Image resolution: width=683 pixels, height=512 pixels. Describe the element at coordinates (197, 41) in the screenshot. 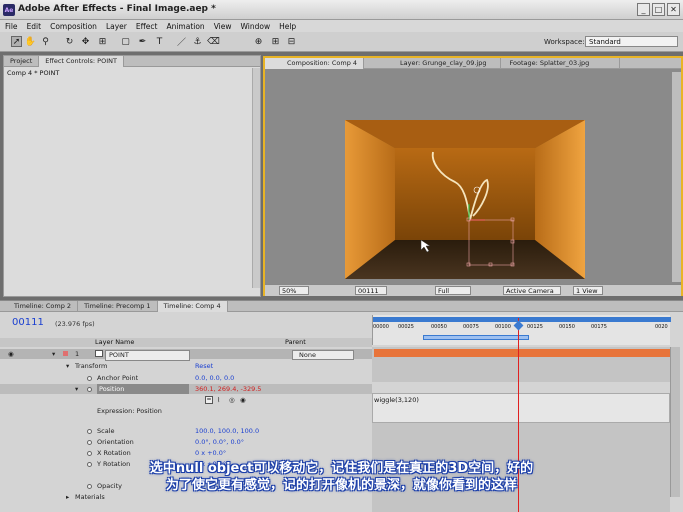

I see `clone-stamp-tool-icon: ⚓` at that location.